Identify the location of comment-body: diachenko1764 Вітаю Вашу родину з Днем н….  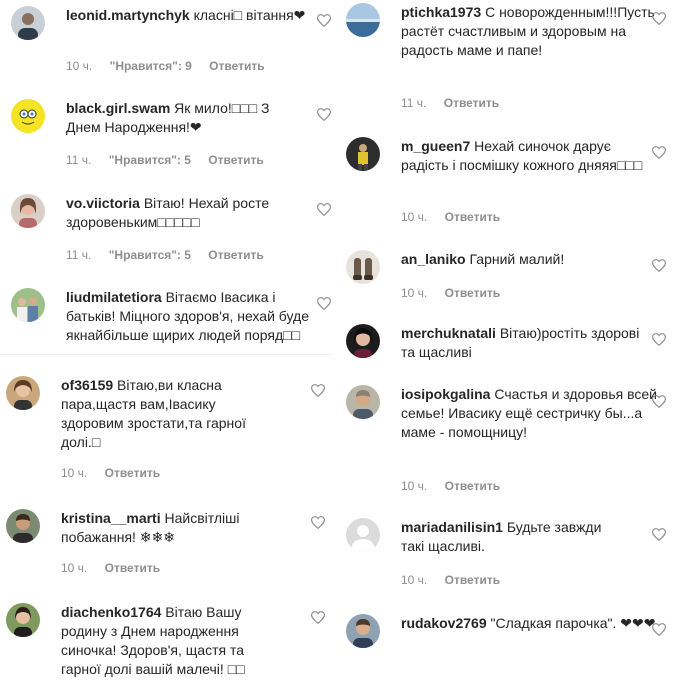
(166, 641).